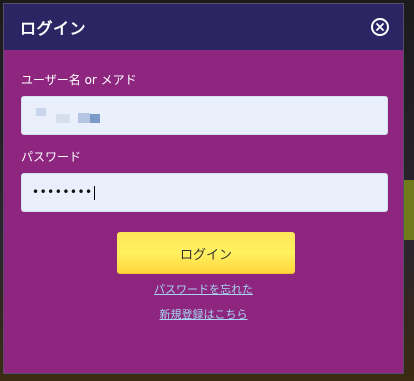  I want to click on password-mask: ••••••••, so click(62, 192).